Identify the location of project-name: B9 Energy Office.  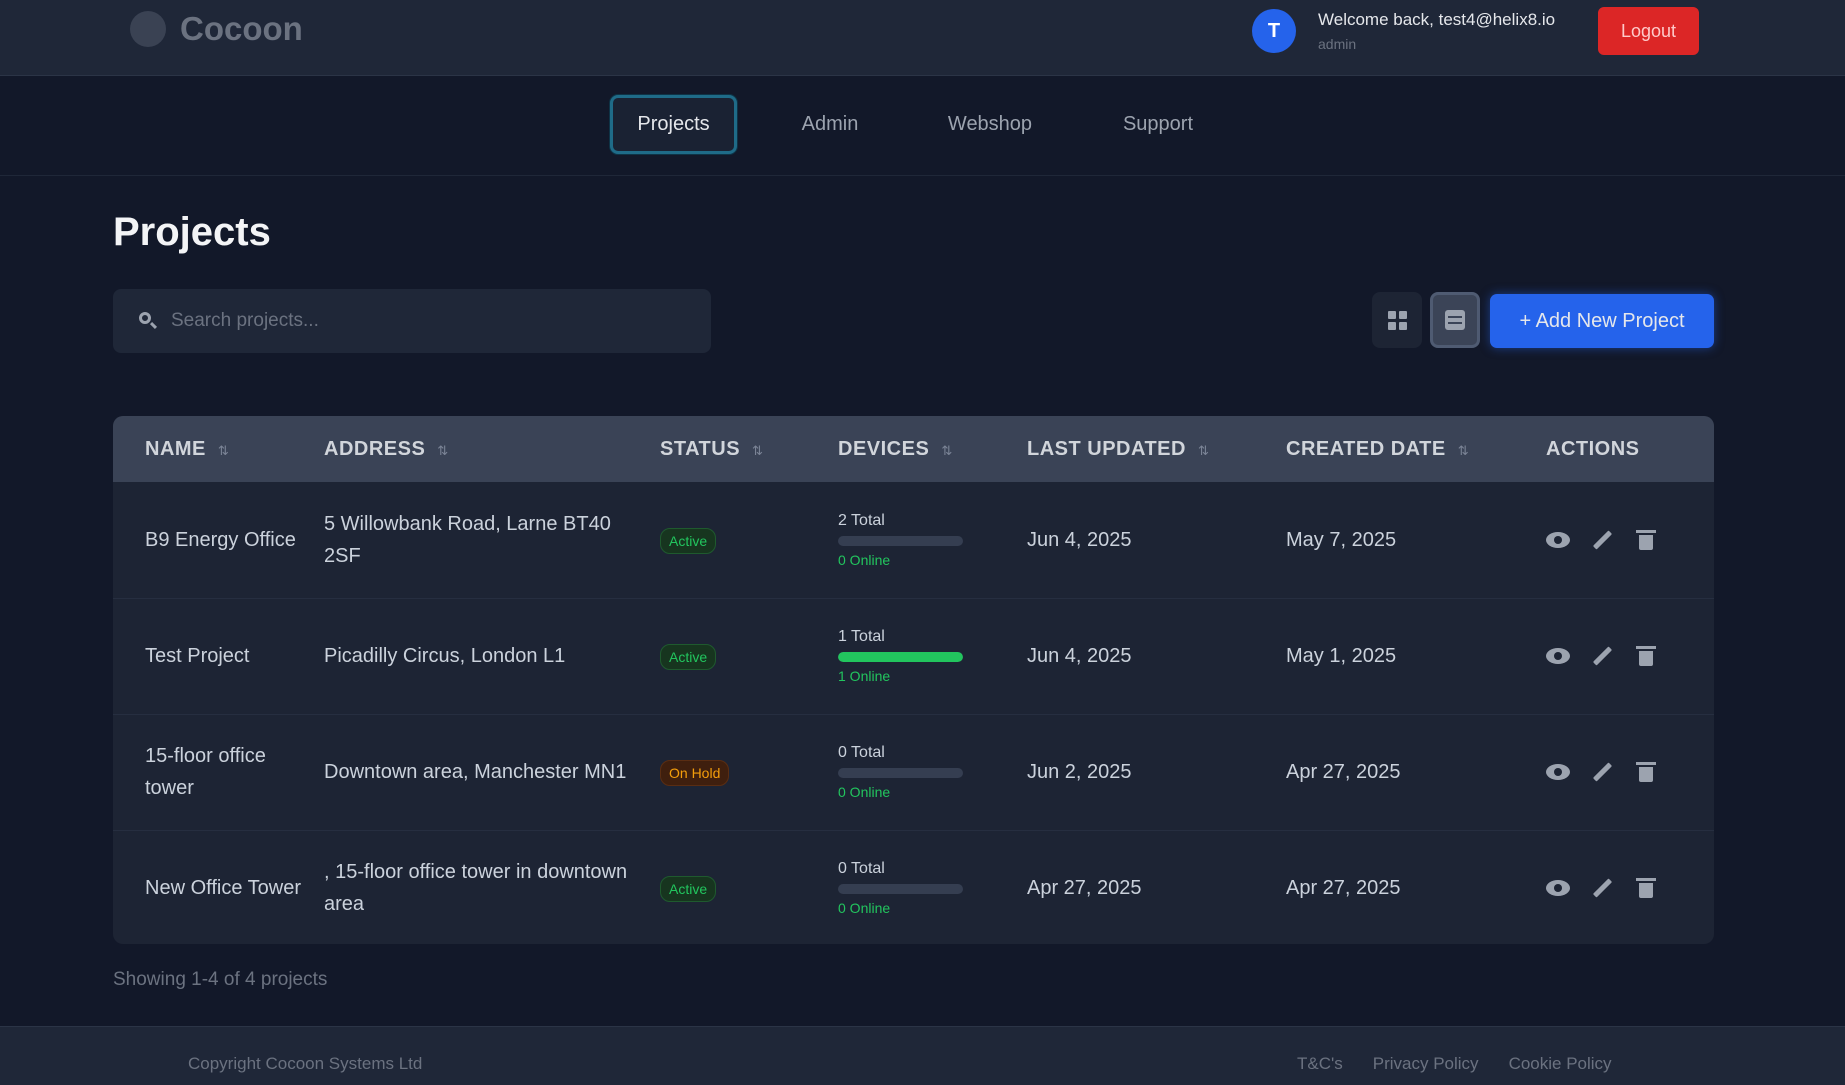
(218, 540).